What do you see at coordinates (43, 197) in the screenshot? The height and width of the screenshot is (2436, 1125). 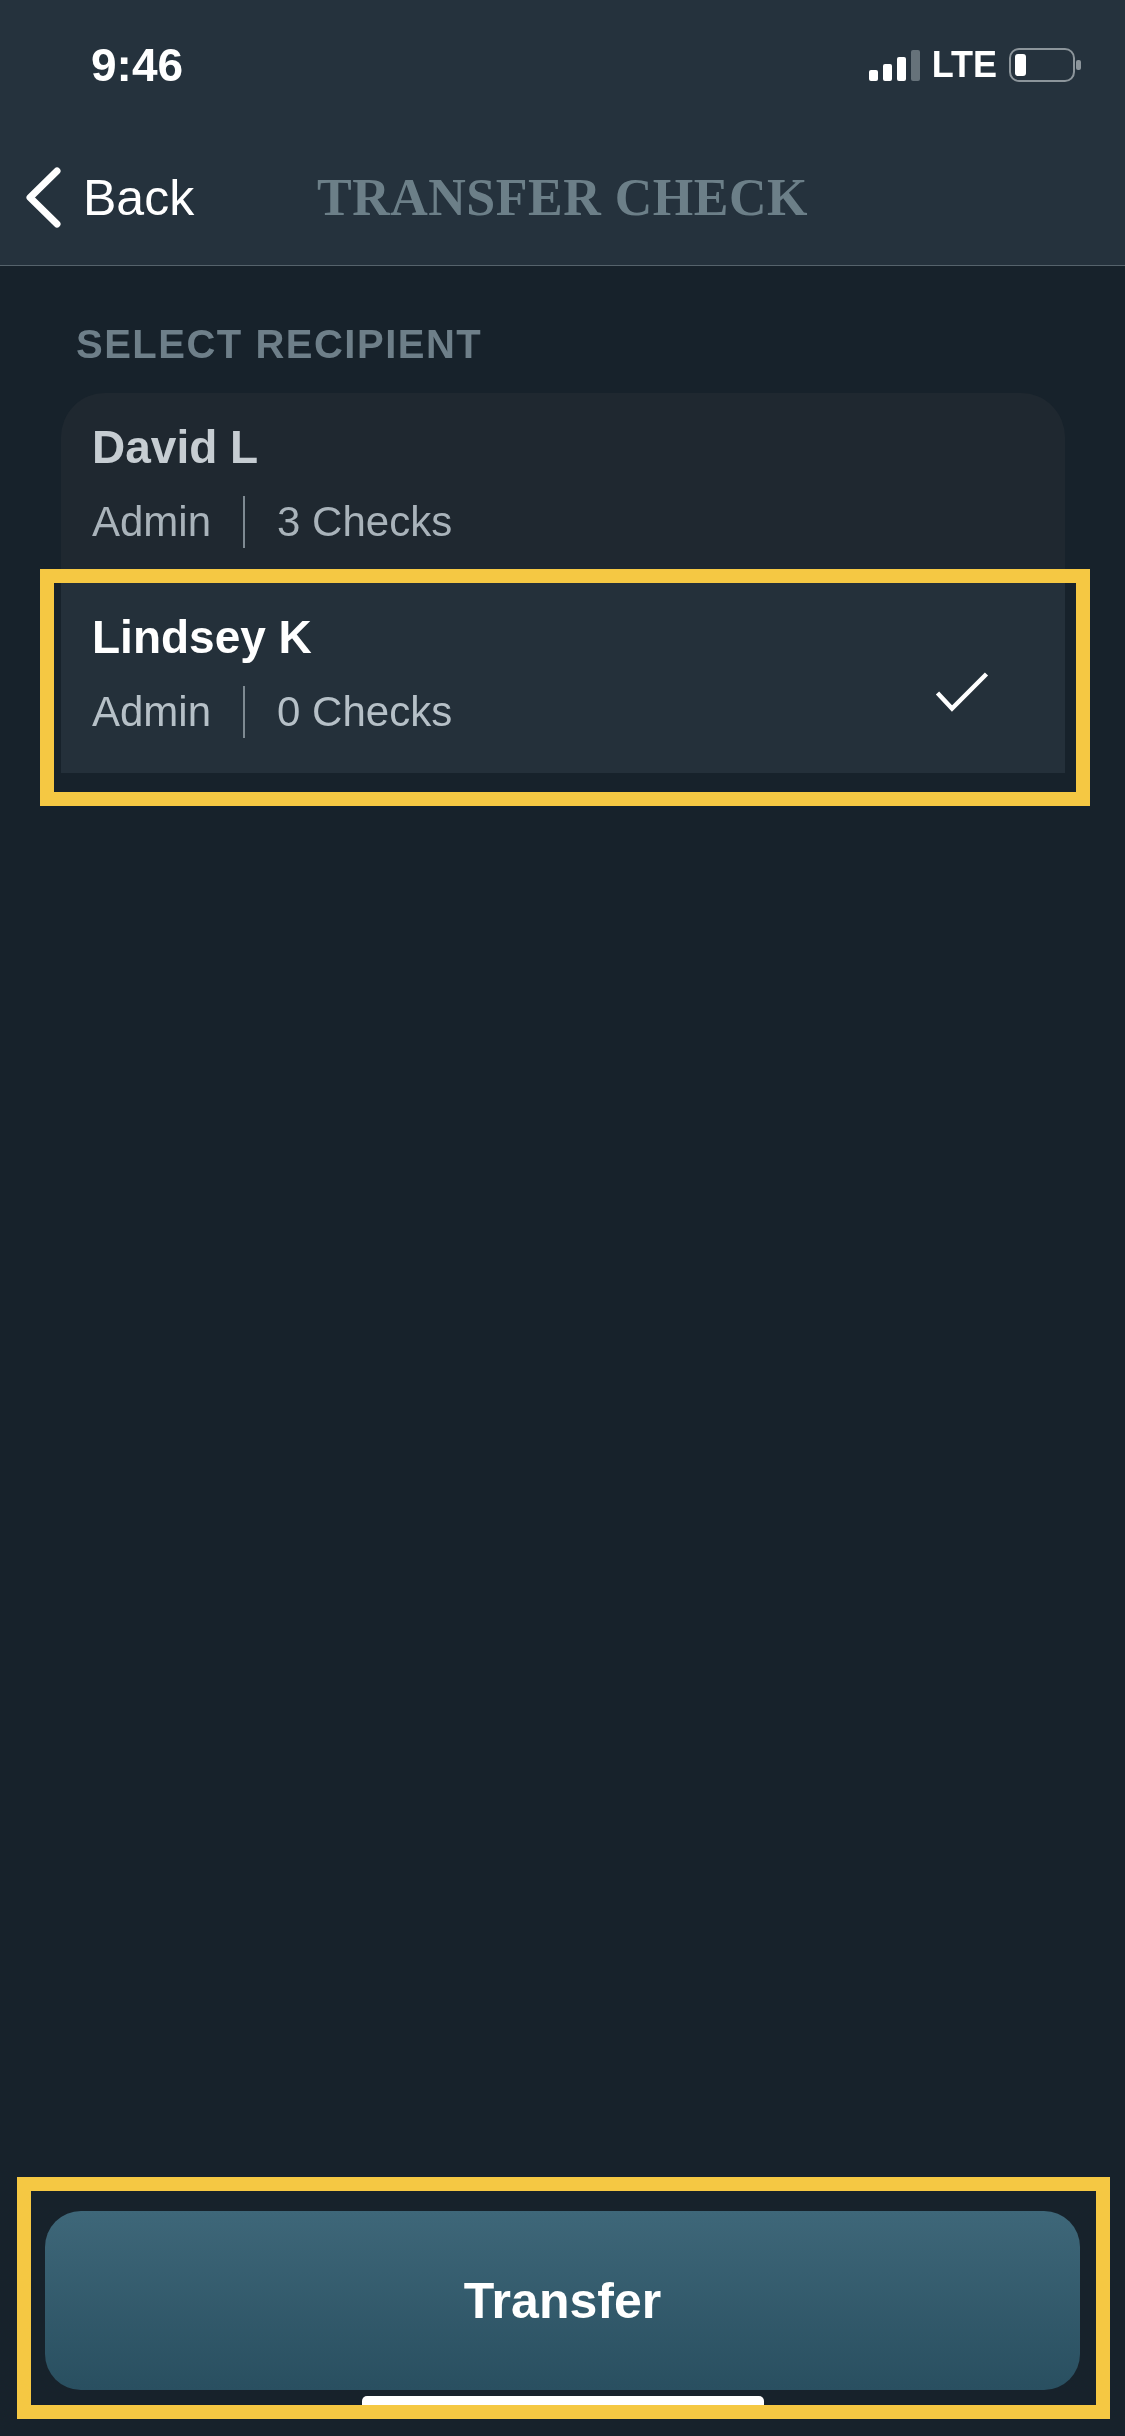 I see `chevron-left-icon` at bounding box center [43, 197].